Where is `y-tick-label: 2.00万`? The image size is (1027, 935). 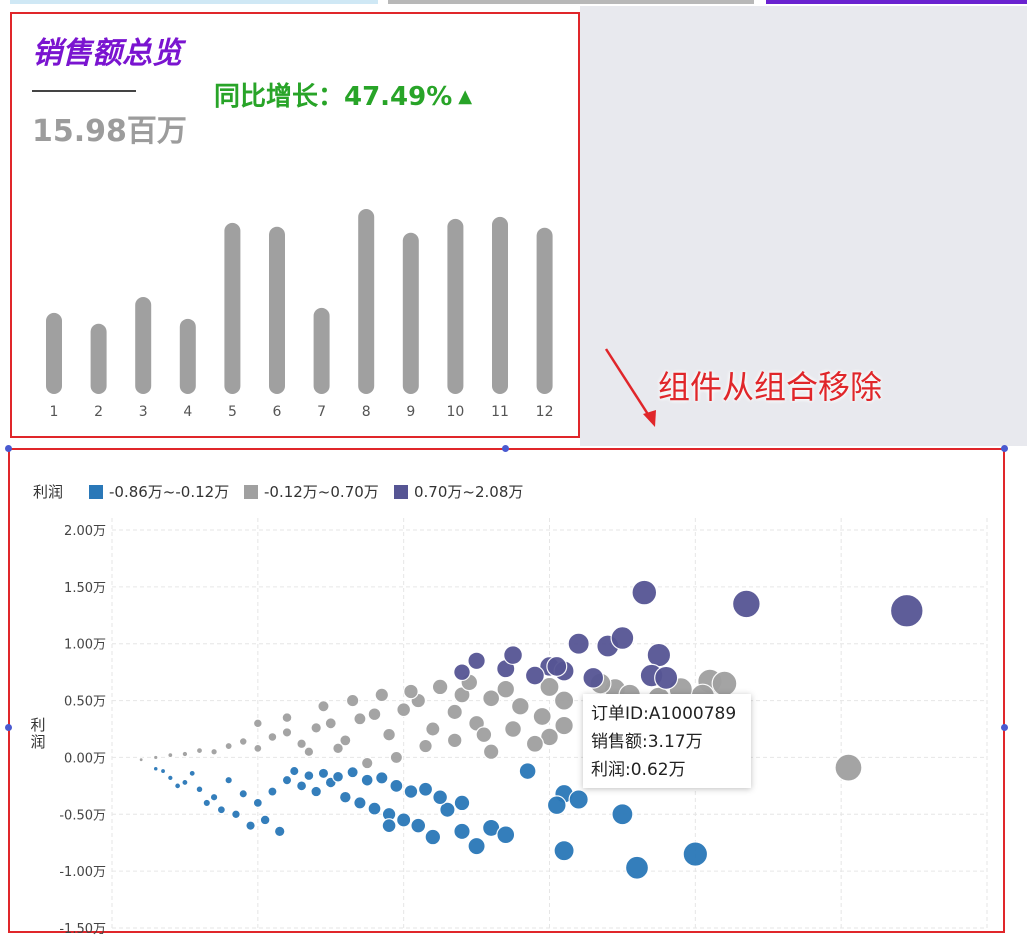 y-tick-label: 2.00万 is located at coordinates (85, 531).